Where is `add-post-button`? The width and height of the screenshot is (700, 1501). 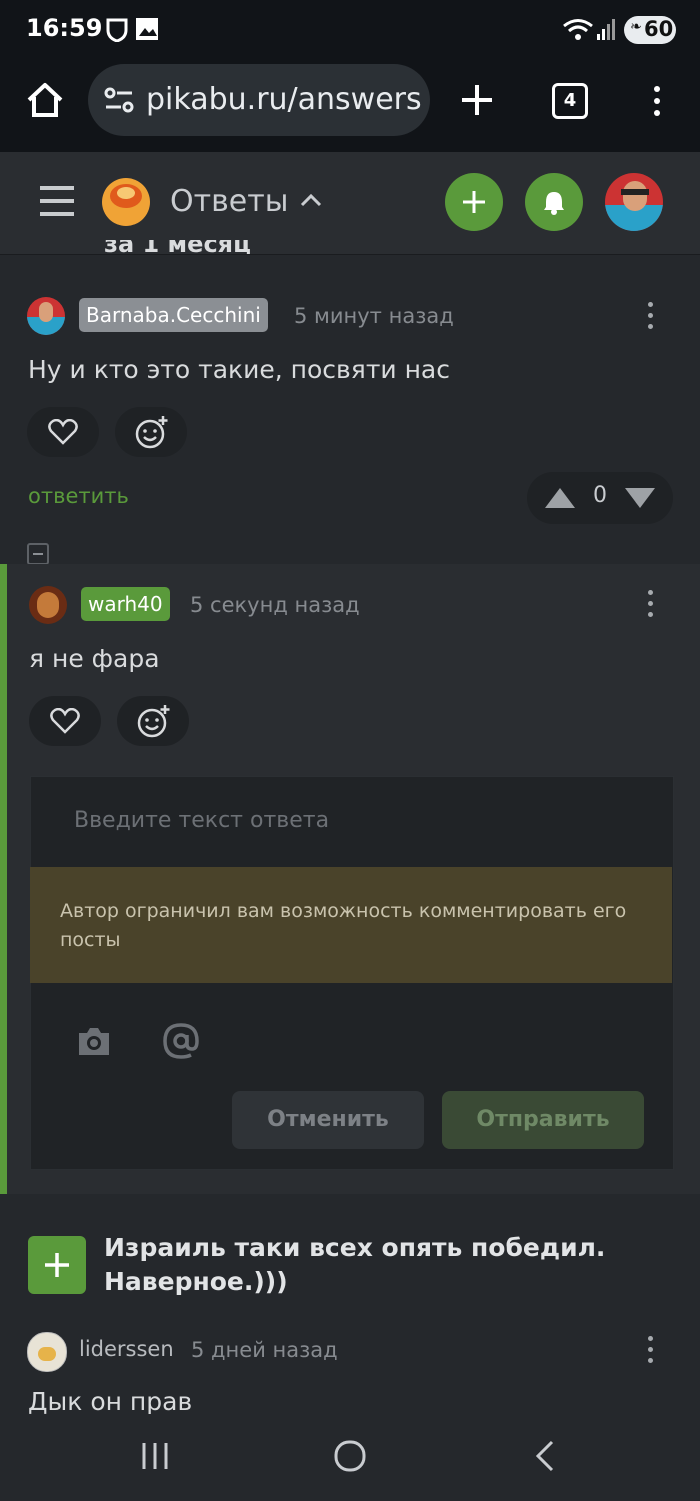 add-post-button is located at coordinates (474, 202).